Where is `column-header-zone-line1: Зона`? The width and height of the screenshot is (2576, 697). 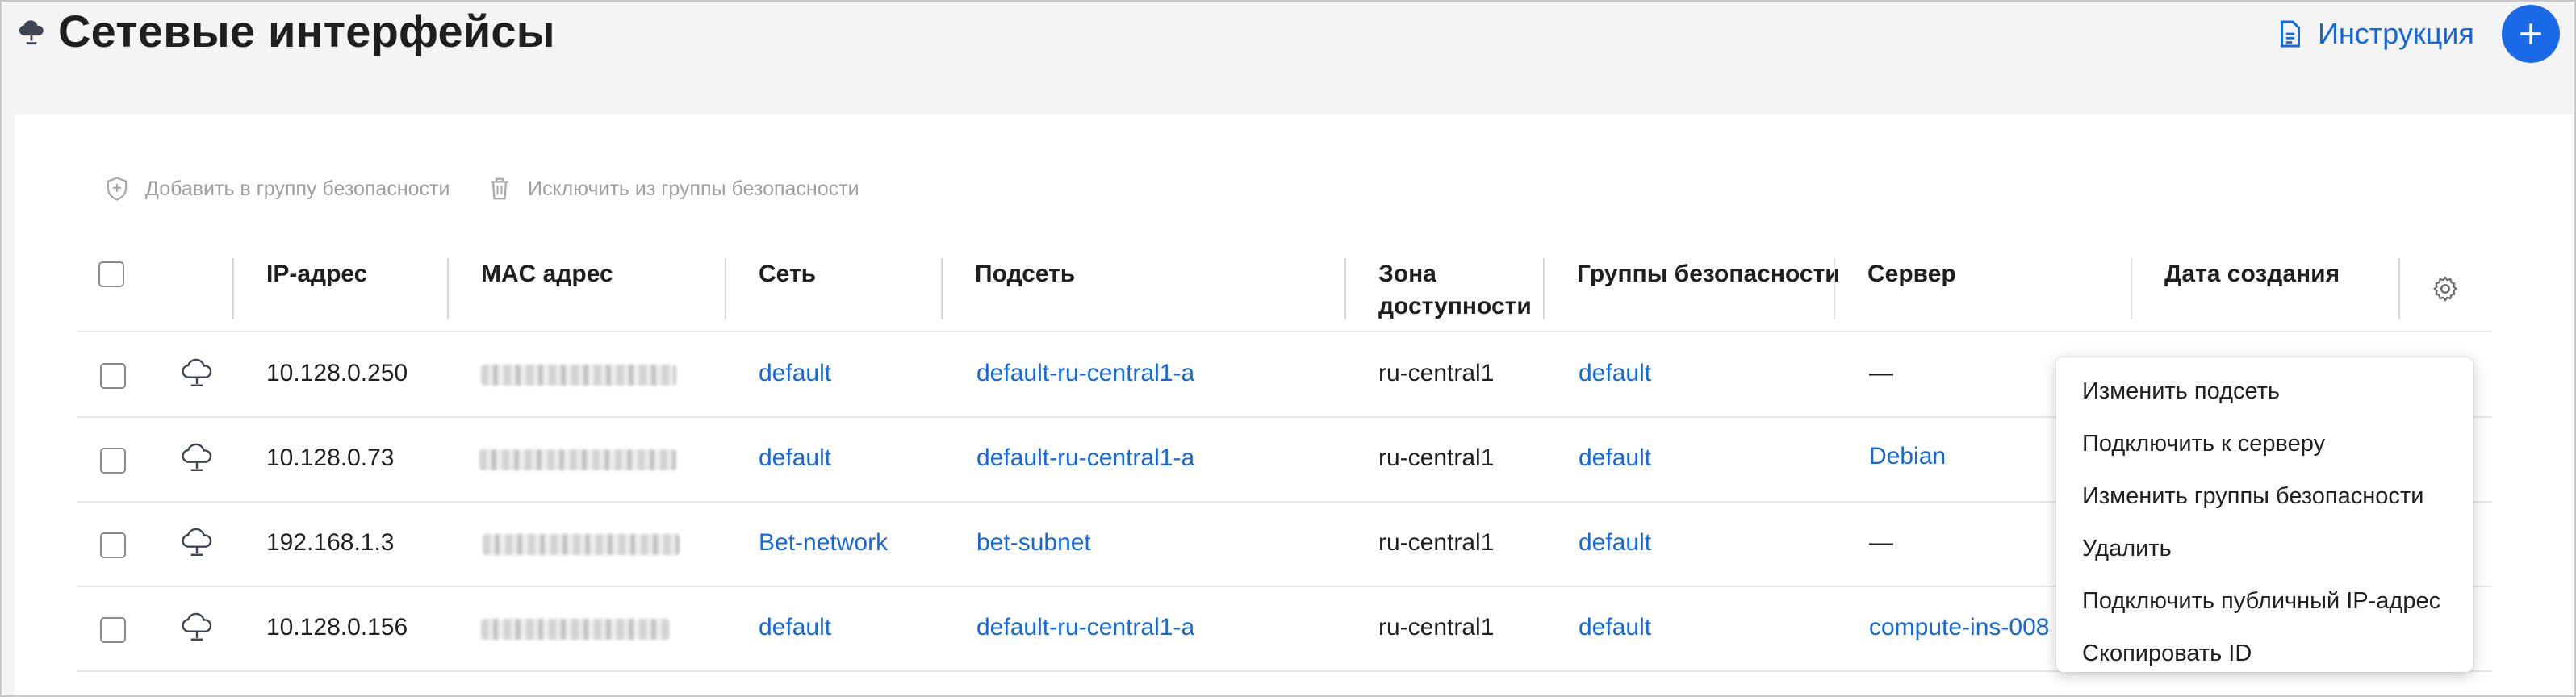
column-header-zone-line1: Зона is located at coordinates (1407, 274).